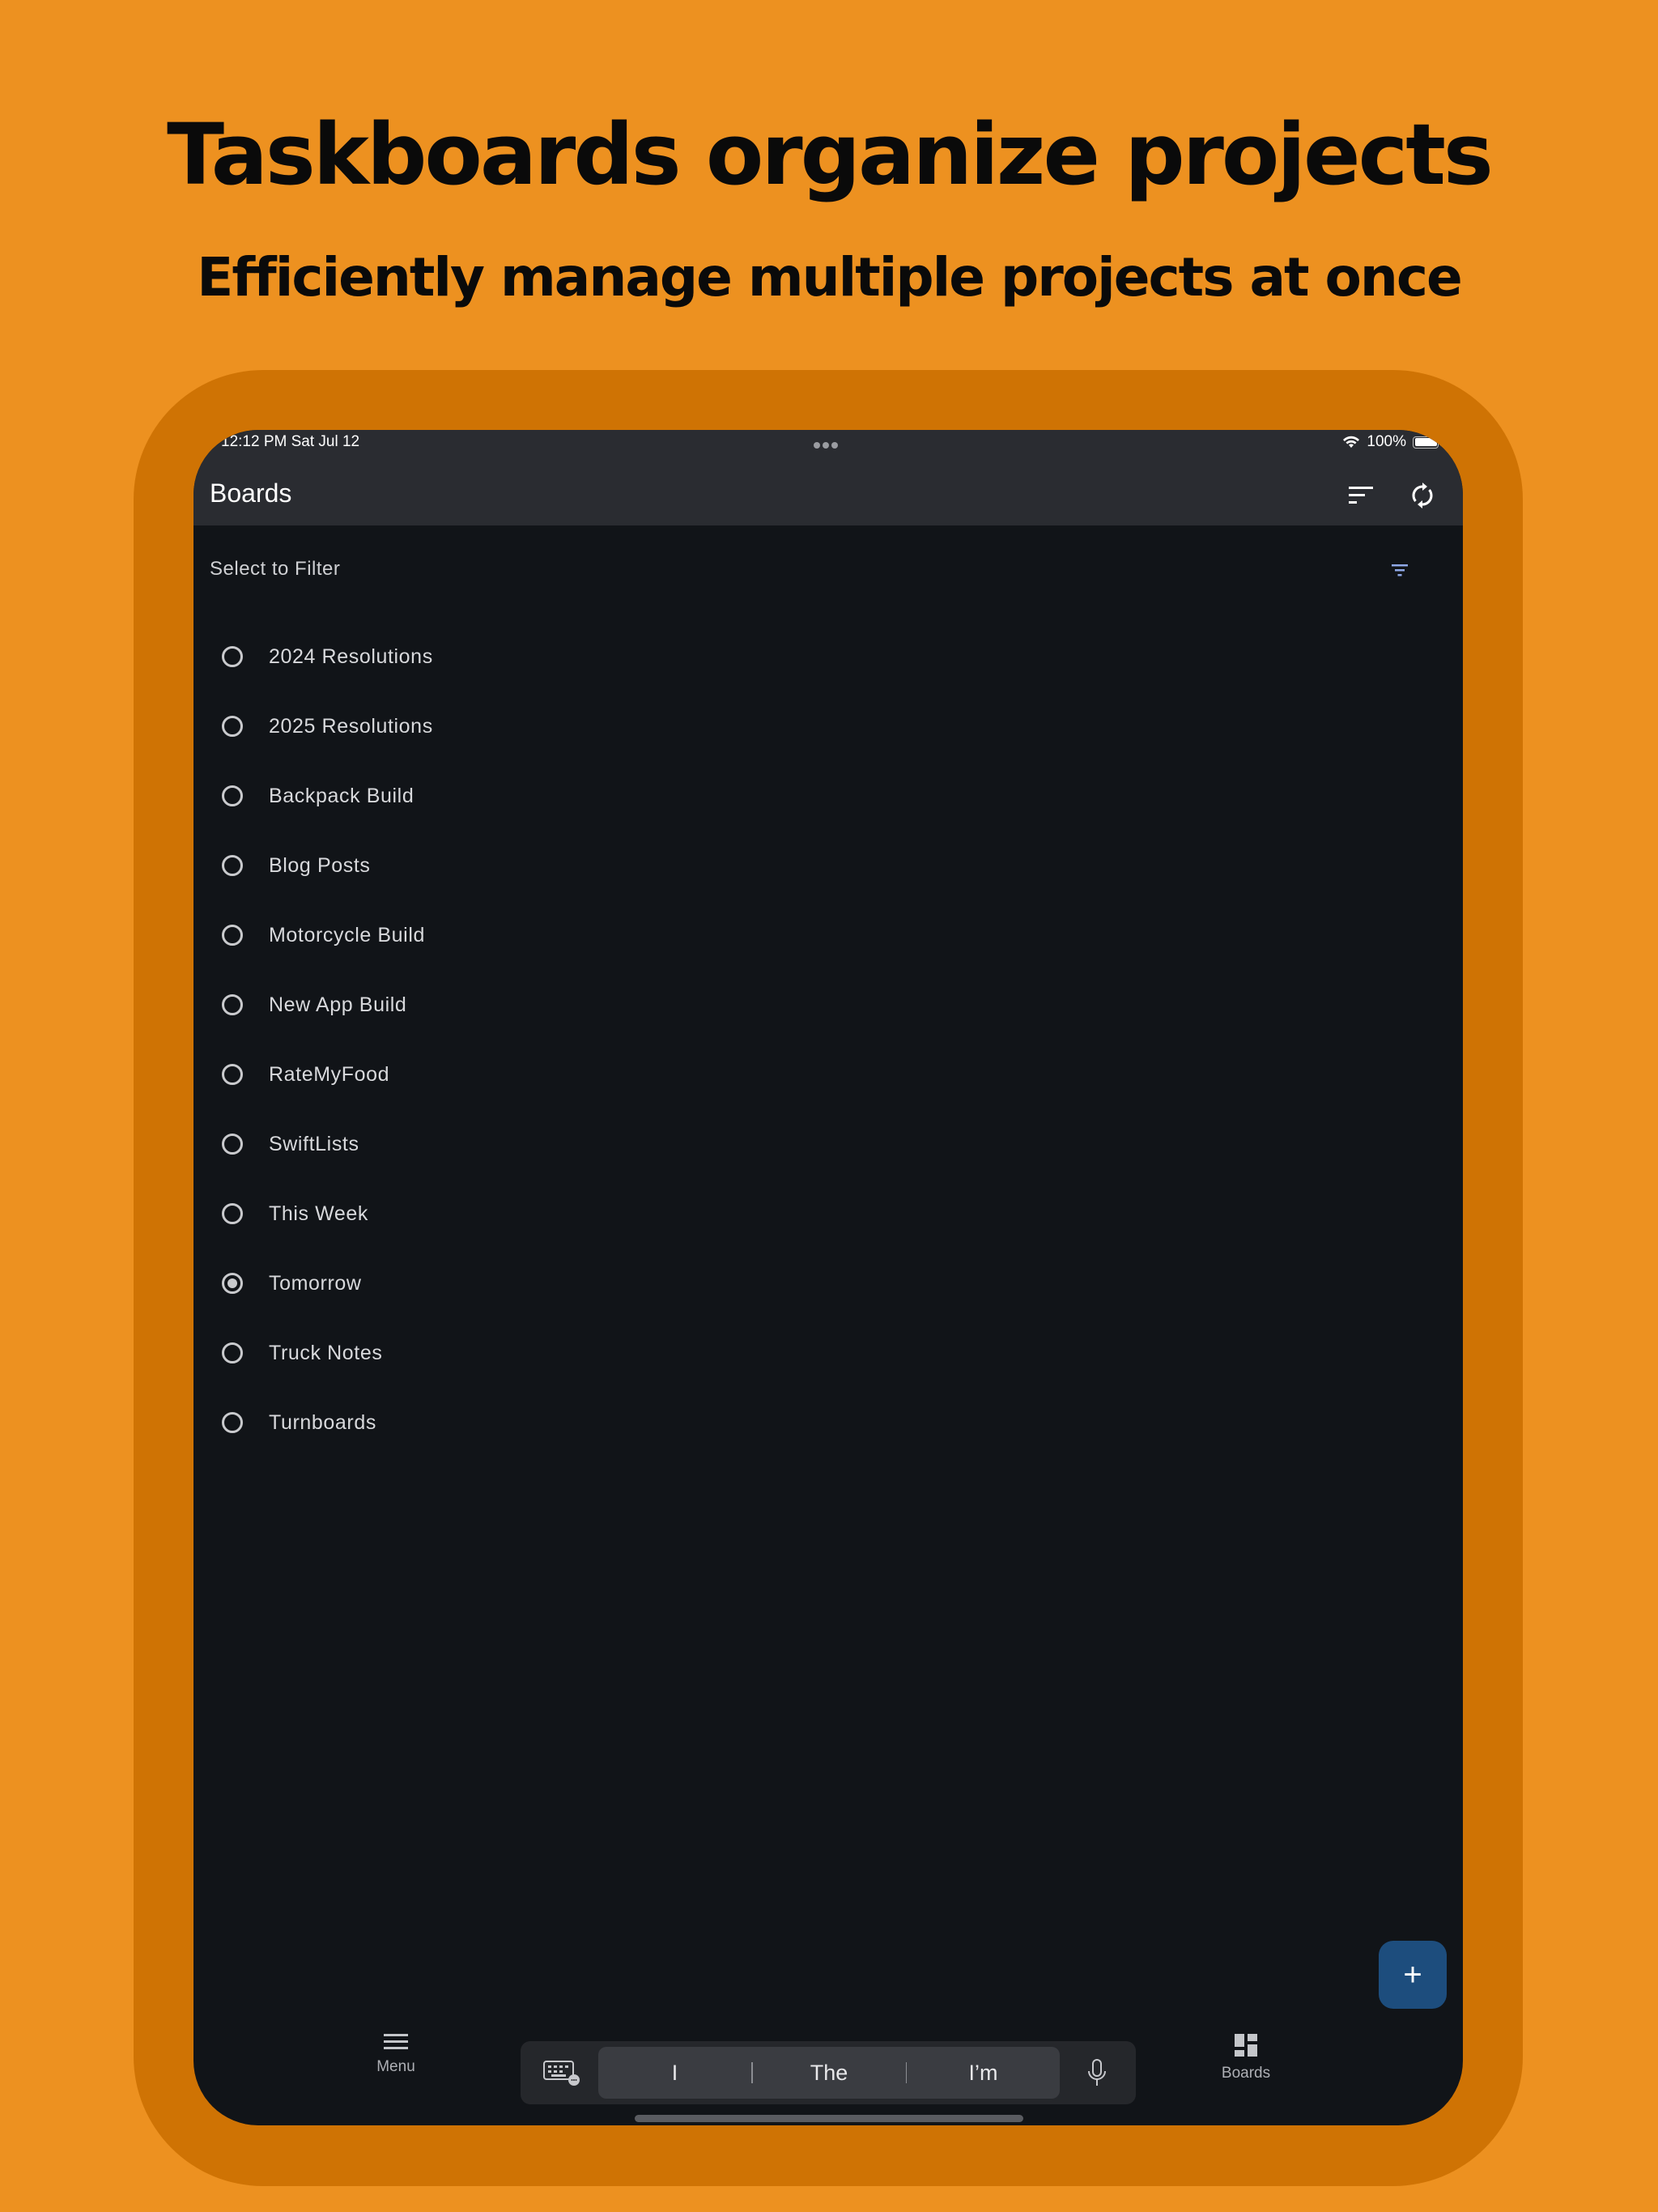 This screenshot has height=2212, width=1658. Describe the element at coordinates (1386, 442) in the screenshot. I see `battery-percent: 100%` at that location.